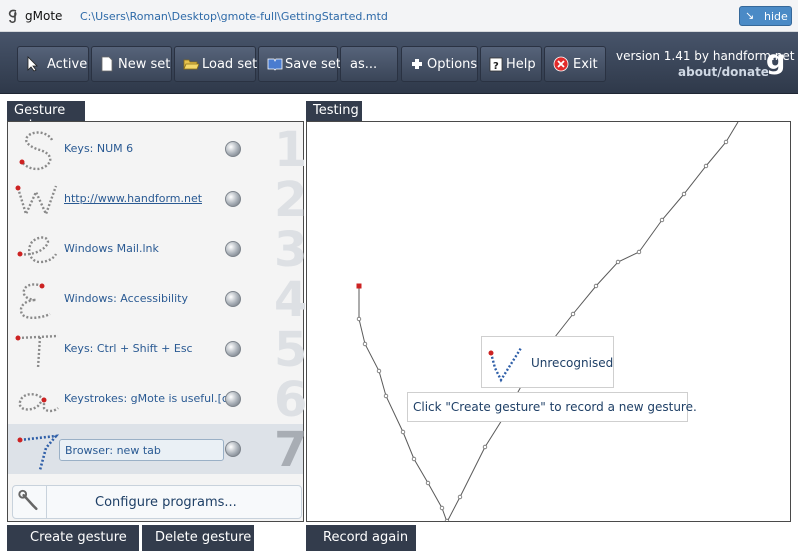 This screenshot has height=559, width=798. Describe the element at coordinates (313, 64) in the screenshot. I see `save-set-label: Save set` at that location.